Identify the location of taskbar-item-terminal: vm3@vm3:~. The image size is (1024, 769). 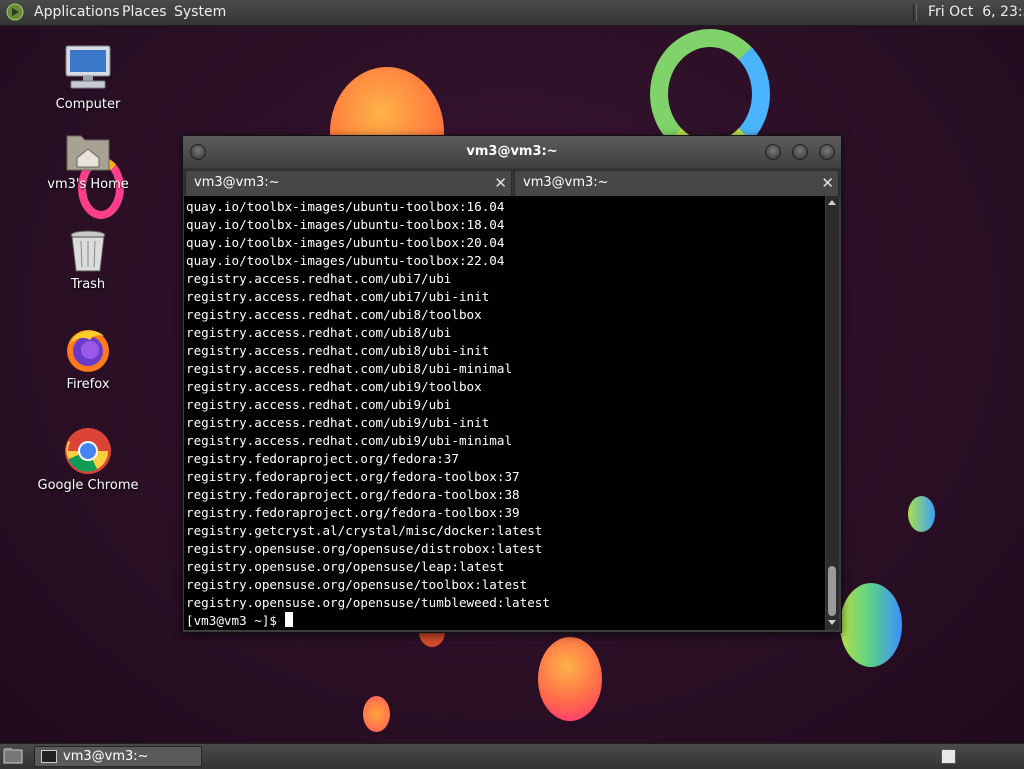
(118, 756).